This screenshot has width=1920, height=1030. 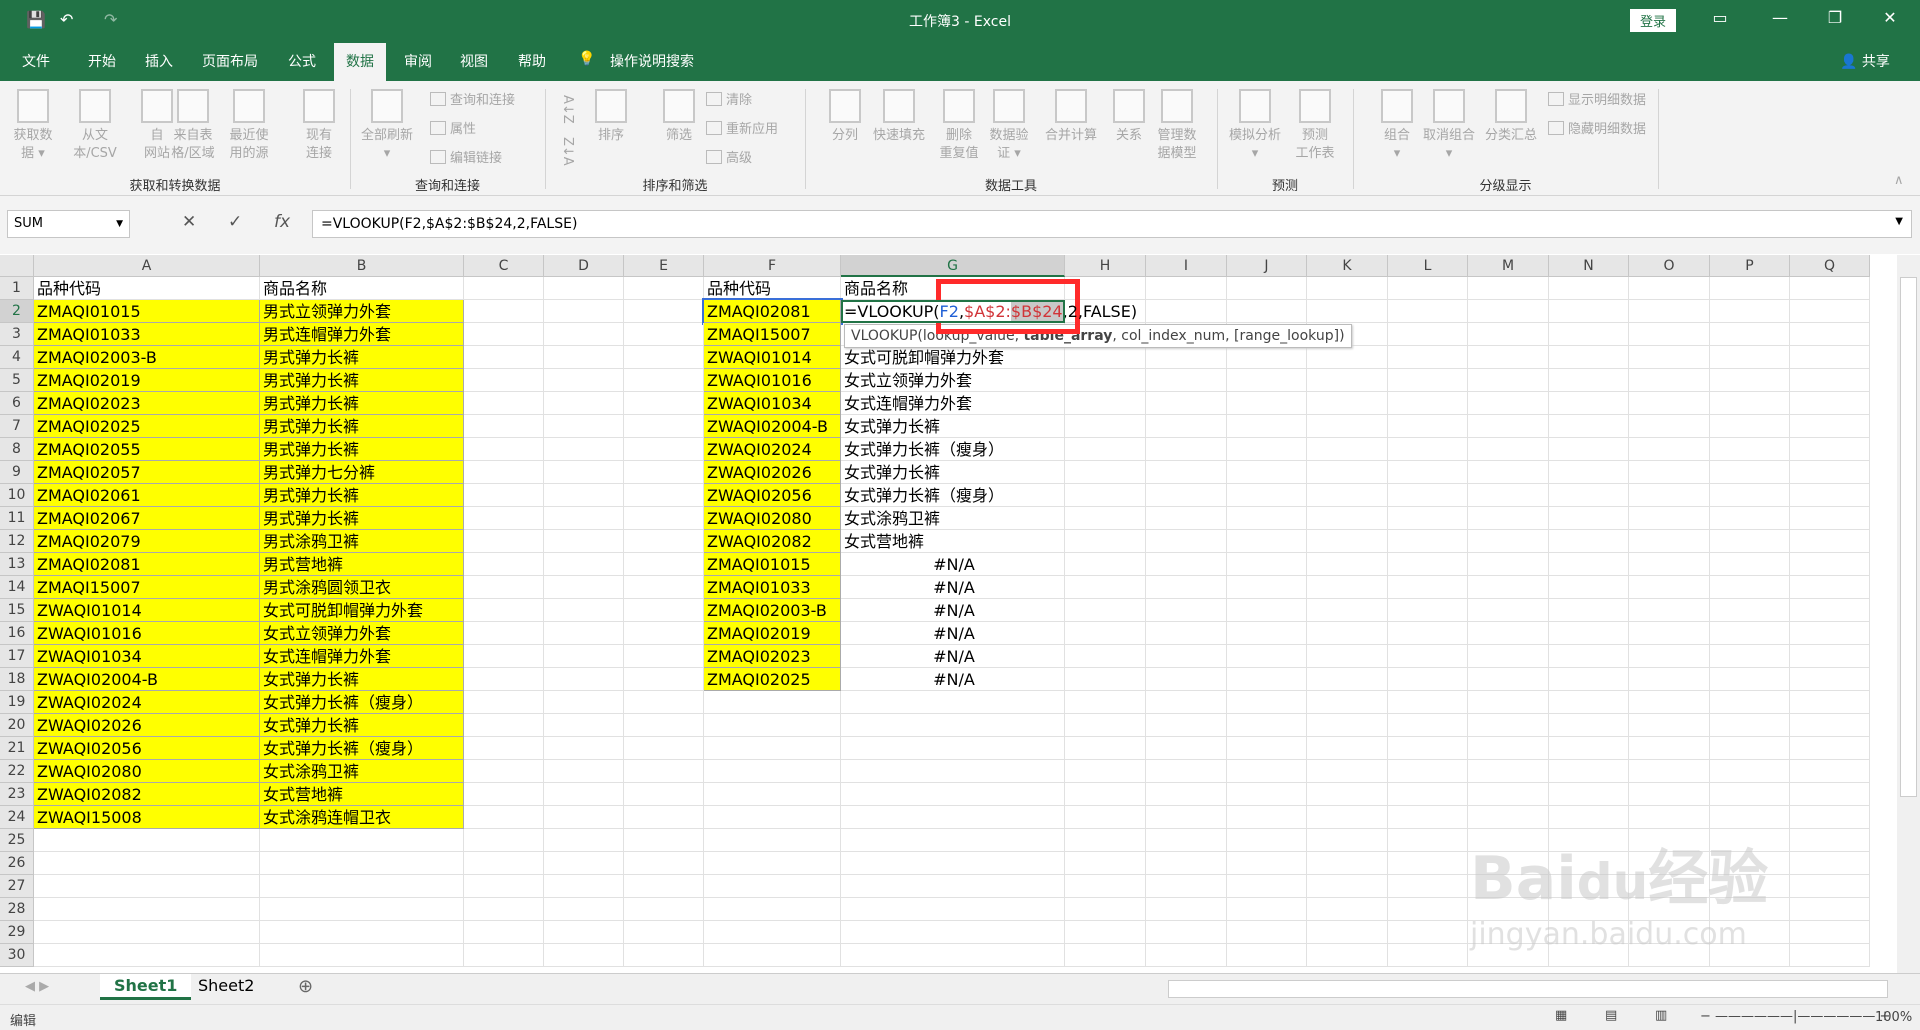 I want to click on sheet-nav-icon: ◀ ▶, so click(x=37, y=986).